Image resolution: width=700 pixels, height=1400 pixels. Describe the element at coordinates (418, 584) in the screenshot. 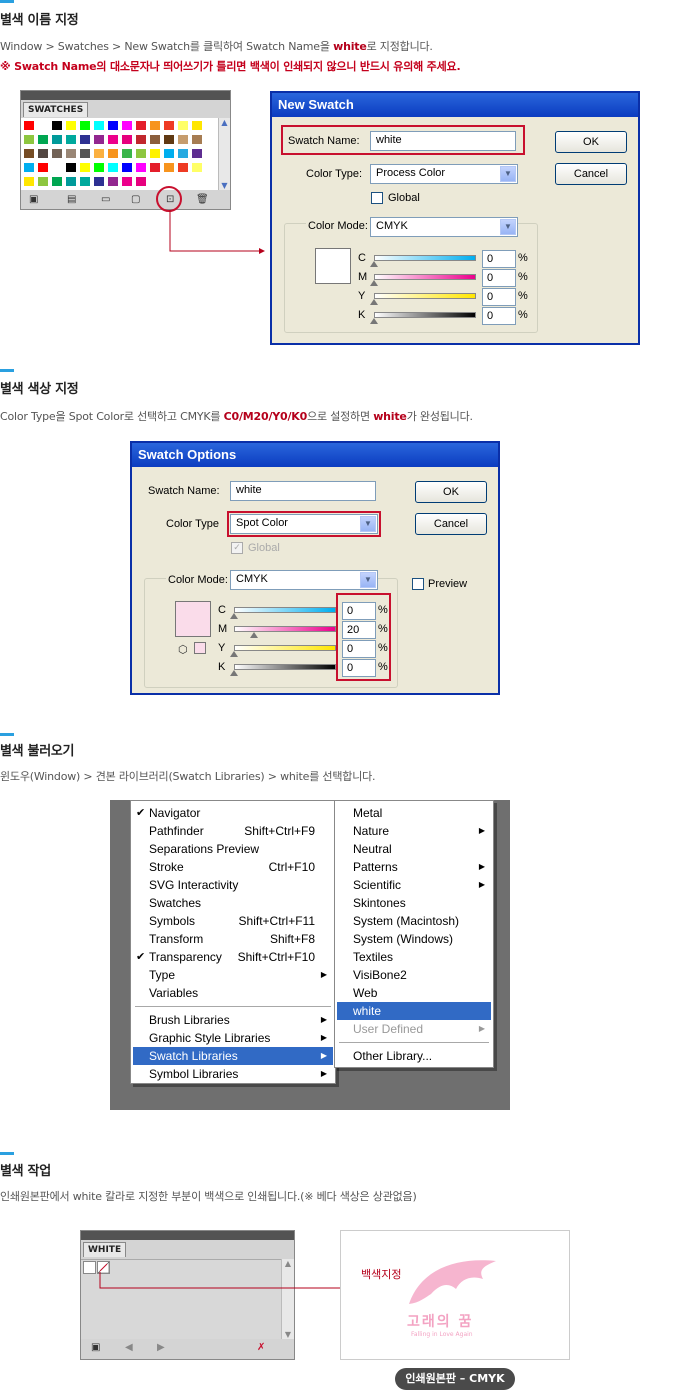

I see `preview-checkbox` at that location.